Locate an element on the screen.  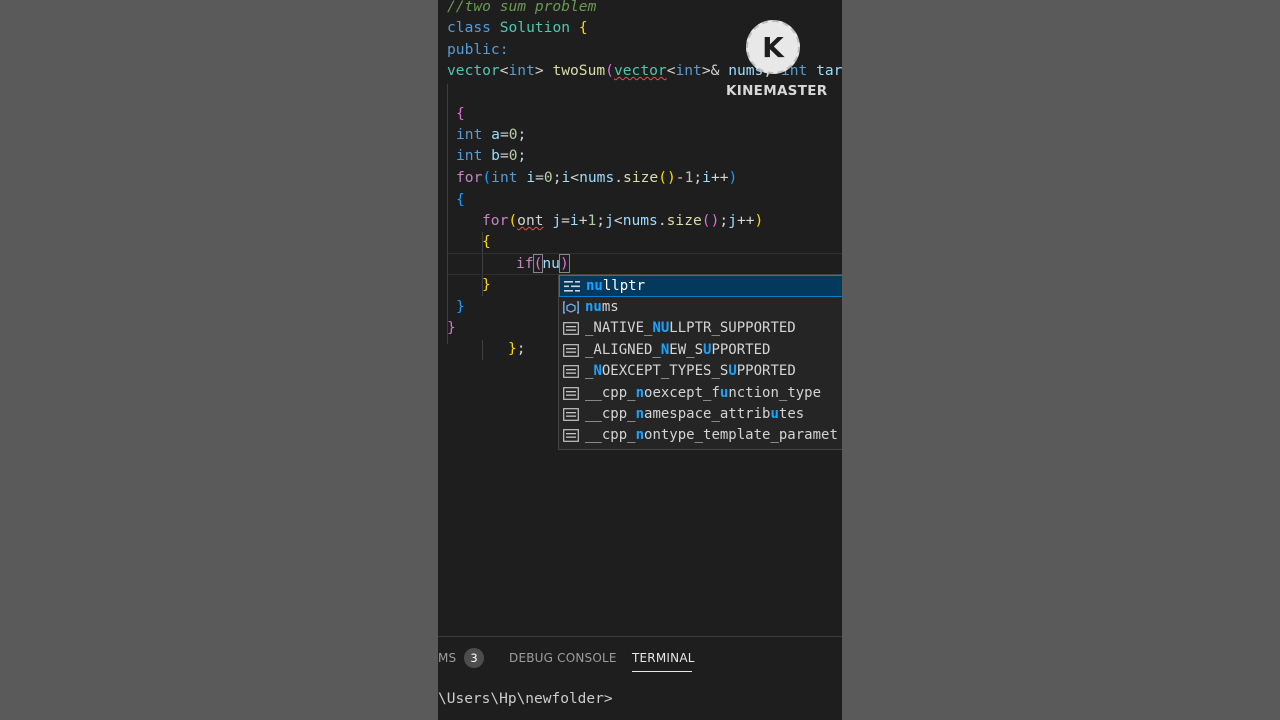
suggestion-item: _NATIVE_NULLPTR_SUPPORTED is located at coordinates (700, 328).